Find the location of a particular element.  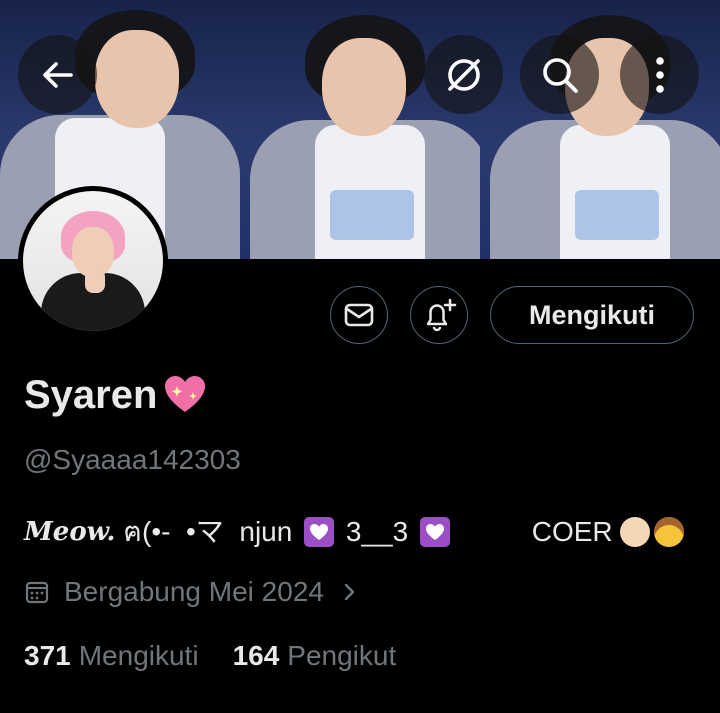

more-options-button is located at coordinates (659, 74).